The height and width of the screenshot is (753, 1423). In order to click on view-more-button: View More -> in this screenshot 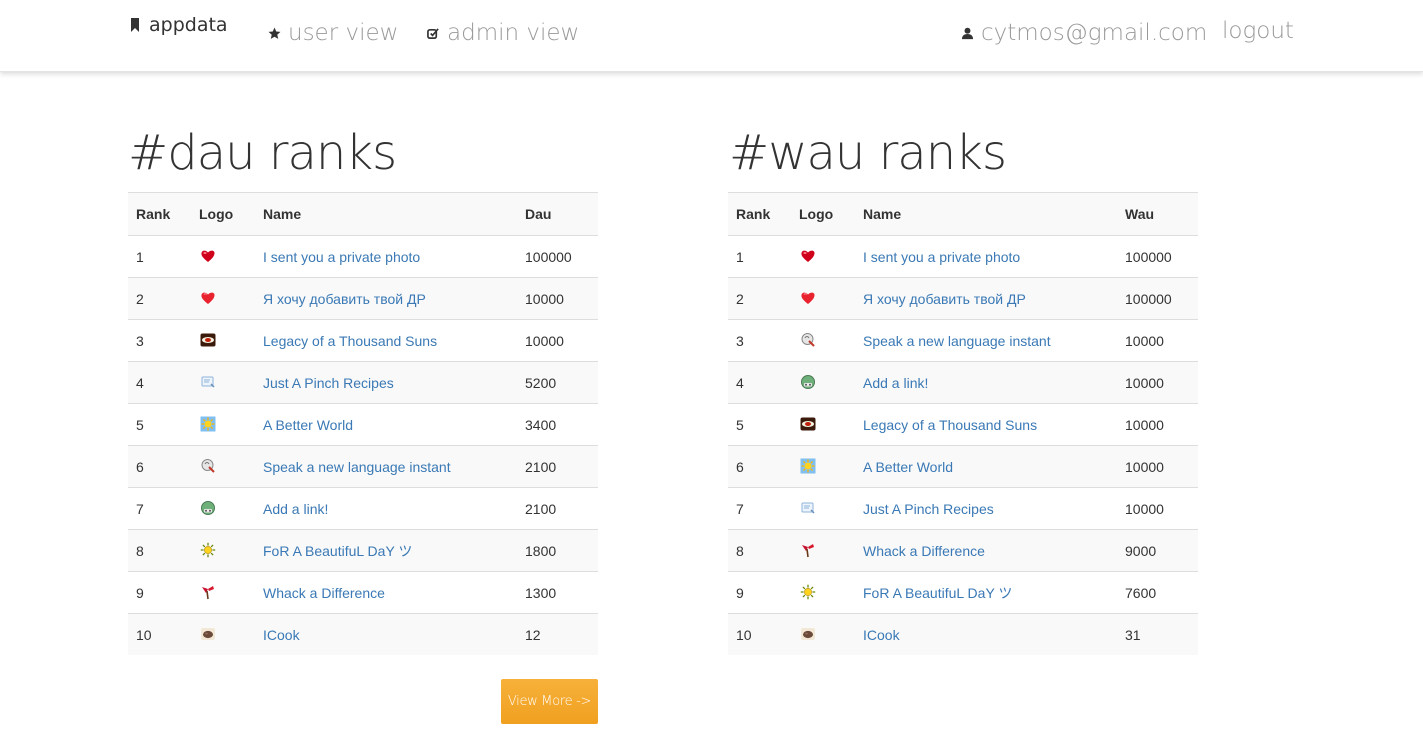, I will do `click(549, 701)`.